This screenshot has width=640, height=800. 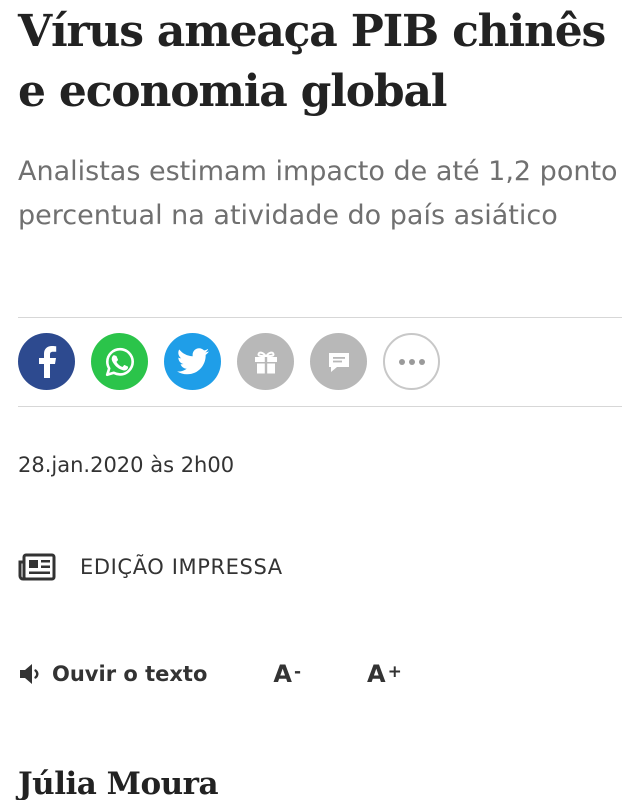 I want to click on share-bar-bottom-divider, so click(x=320, y=406).